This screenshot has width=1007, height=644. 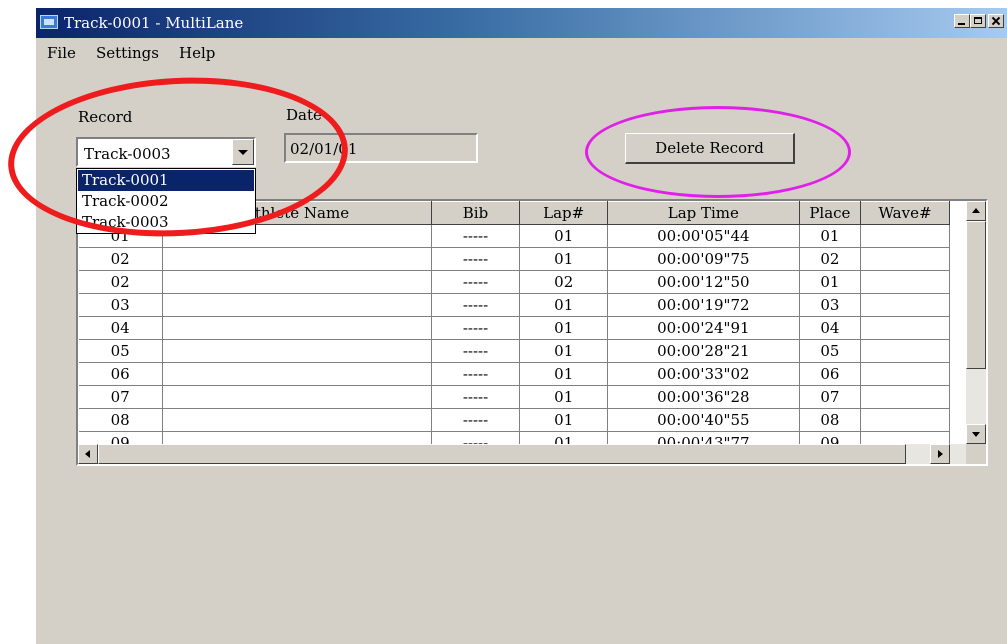 What do you see at coordinates (703, 420) in the screenshot?
I see `cell-lap-time: 00:00'40"55` at bounding box center [703, 420].